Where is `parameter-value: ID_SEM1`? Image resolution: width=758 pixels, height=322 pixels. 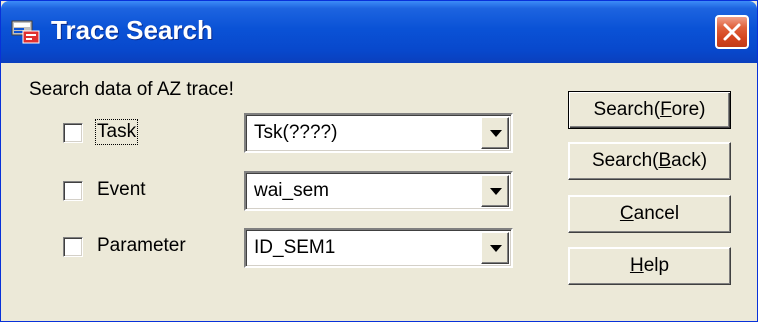 parameter-value: ID_SEM1 is located at coordinates (295, 247).